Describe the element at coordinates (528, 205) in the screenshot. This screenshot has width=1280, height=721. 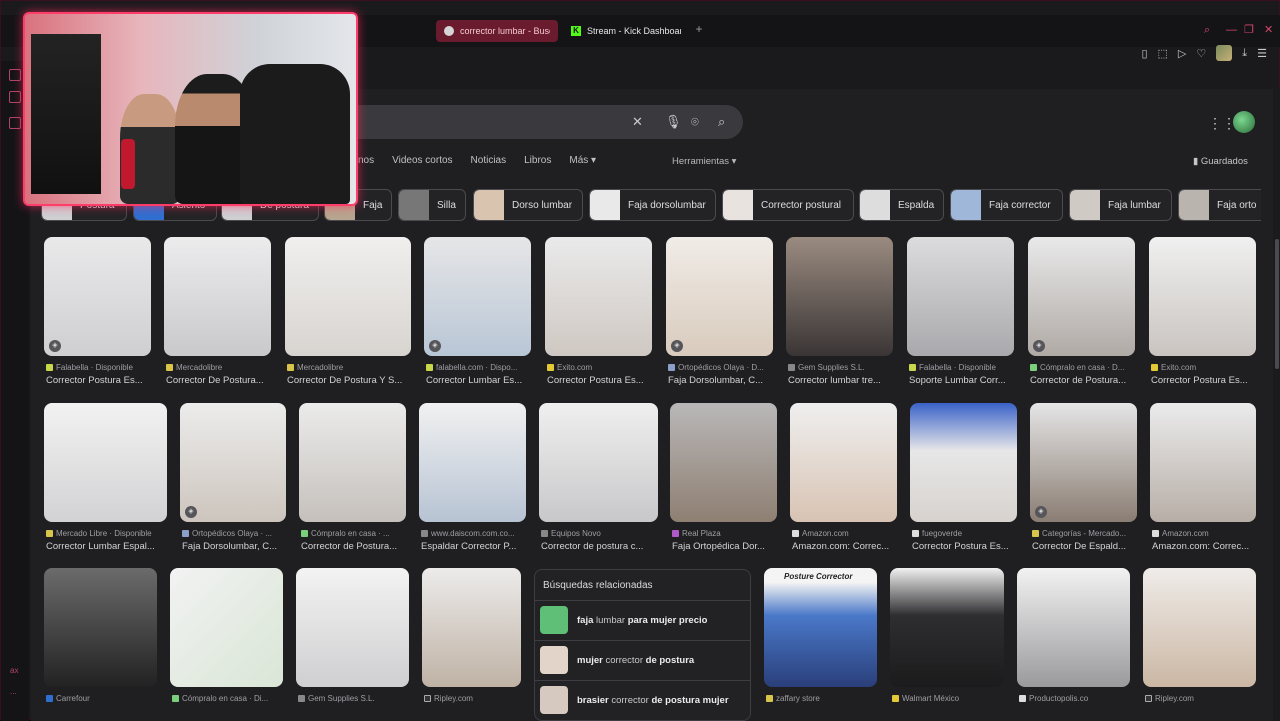
I see `chip-dorso-lumbar: Dorso lumbar` at that location.